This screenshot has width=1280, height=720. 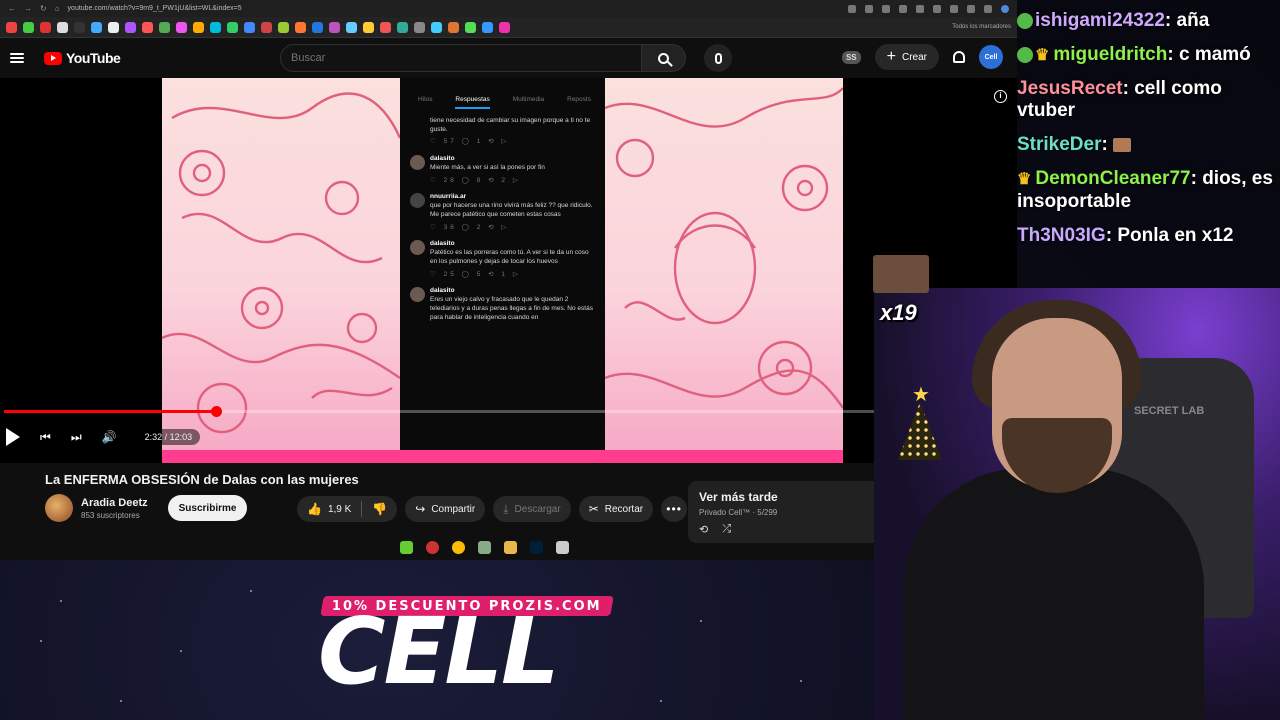 What do you see at coordinates (207, 508) in the screenshot?
I see `subscribe-button: Suscribirme` at bounding box center [207, 508].